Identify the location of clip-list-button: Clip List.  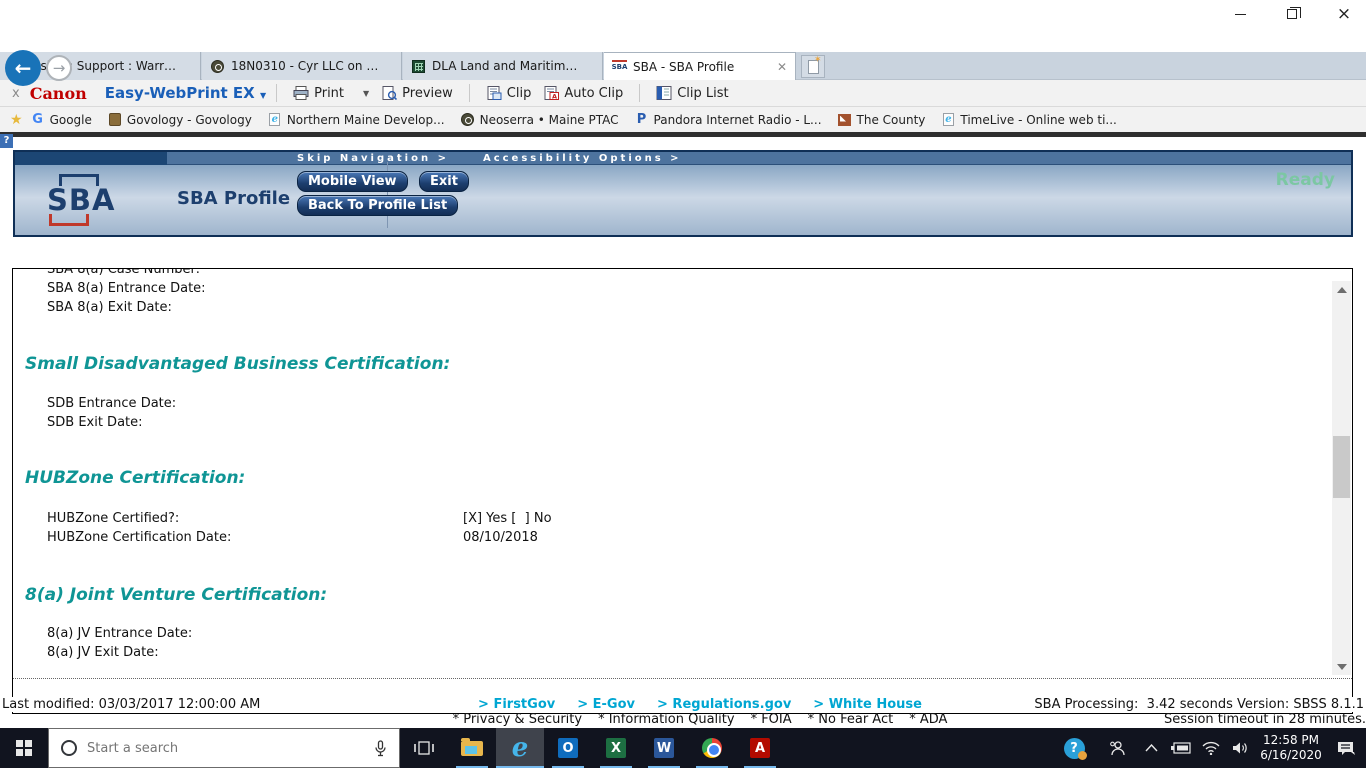
(692, 93).